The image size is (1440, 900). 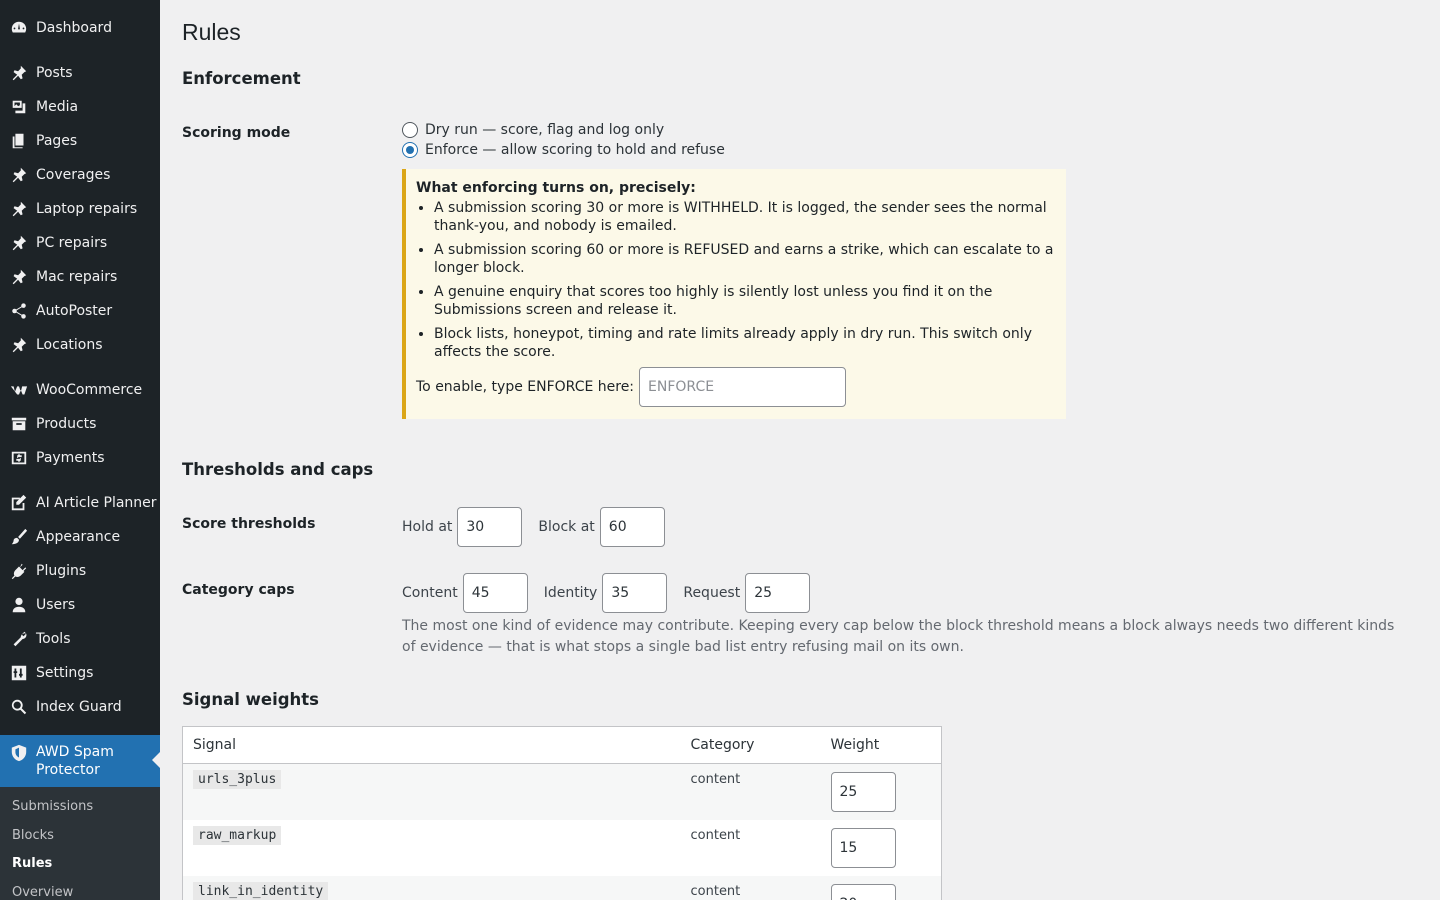 I want to click on table-row: raw_markup content, so click(x=562, y=848).